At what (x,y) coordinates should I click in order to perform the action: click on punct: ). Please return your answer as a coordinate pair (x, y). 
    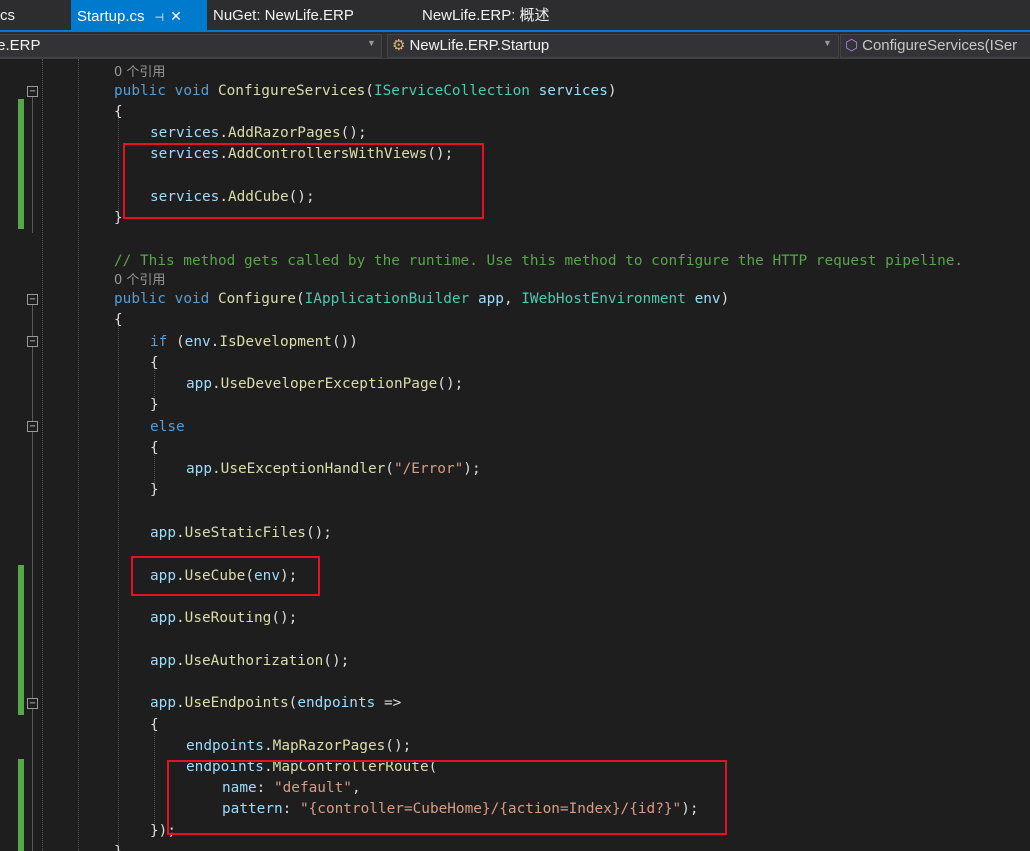
    Looking at the image, I should click on (612, 91).